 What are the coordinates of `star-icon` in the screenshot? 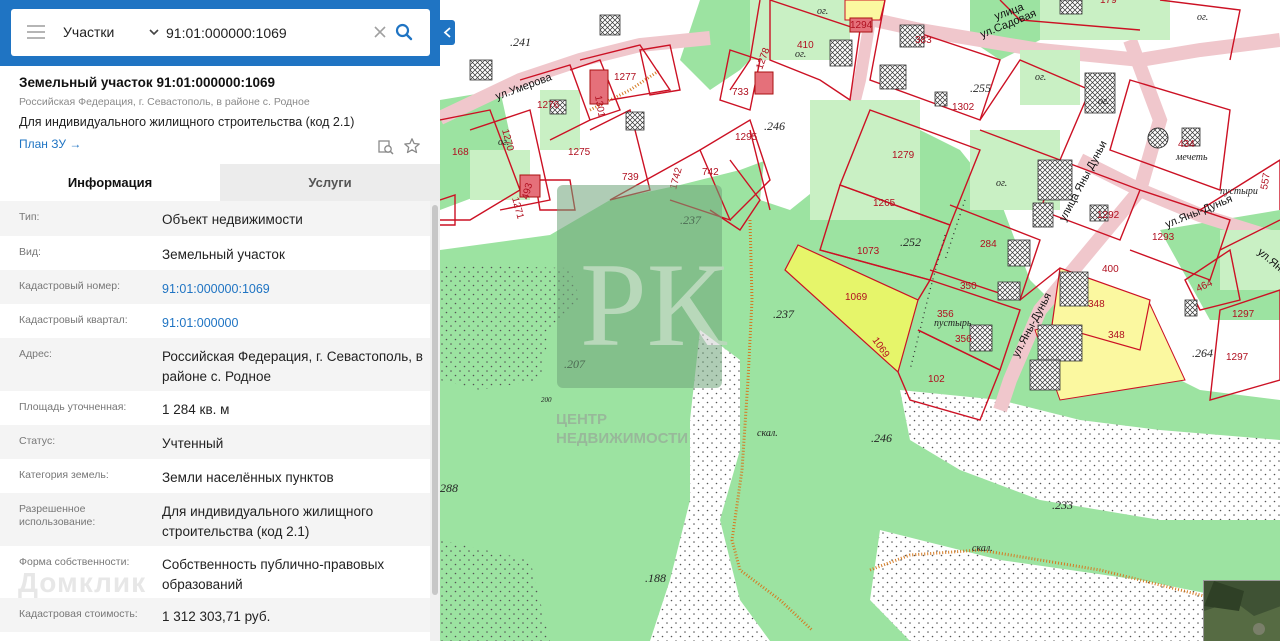 It's located at (412, 146).